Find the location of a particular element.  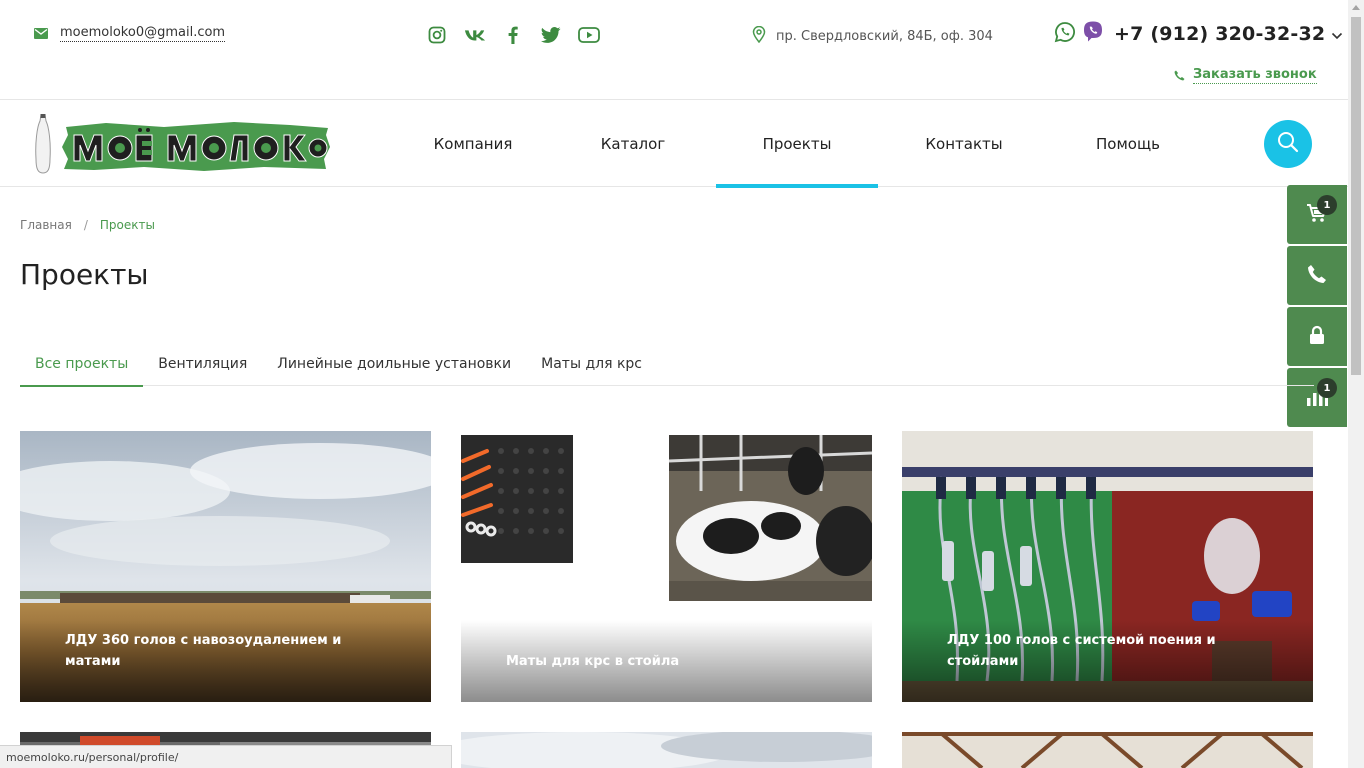

social-links is located at coordinates (513, 35).